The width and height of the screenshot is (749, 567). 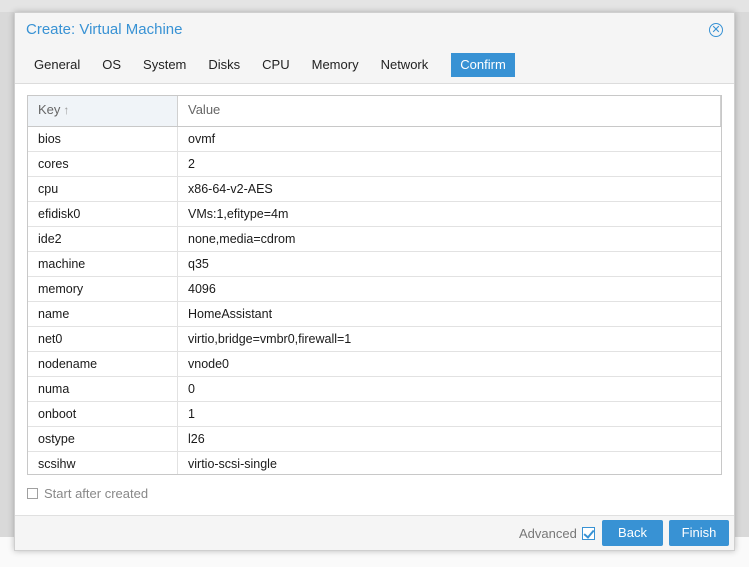 I want to click on row-key: net0, so click(x=50, y=339).